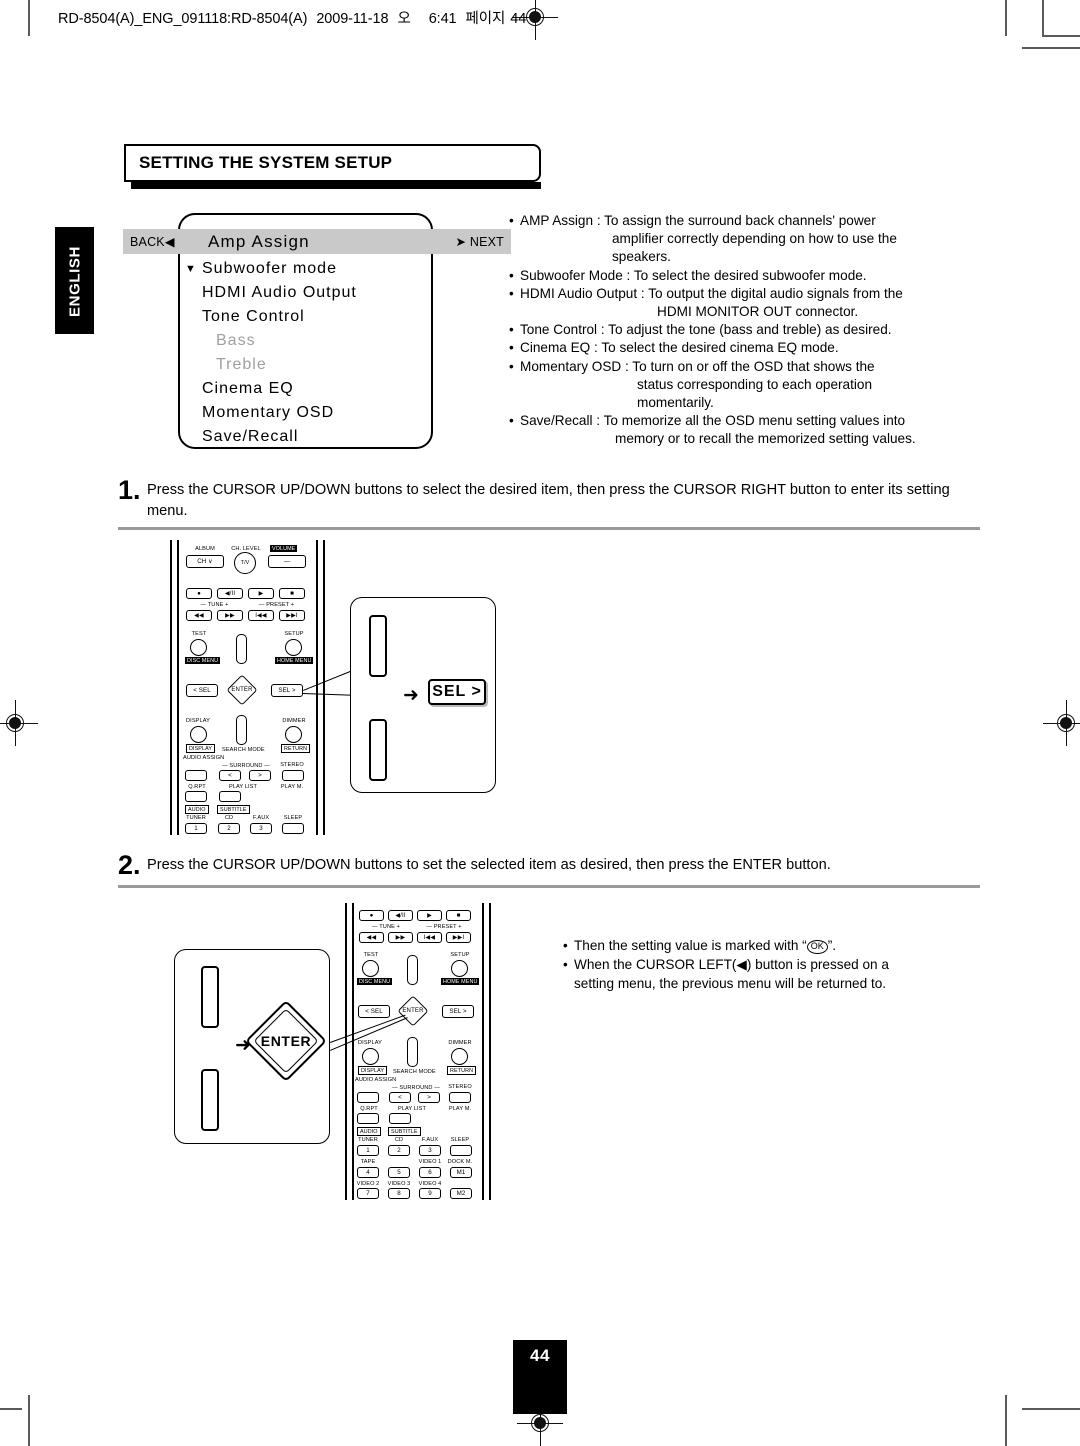 This screenshot has height=1446, width=1080. Describe the element at coordinates (400, 937) in the screenshot. I see `forward-button-2: ▶▶` at that location.